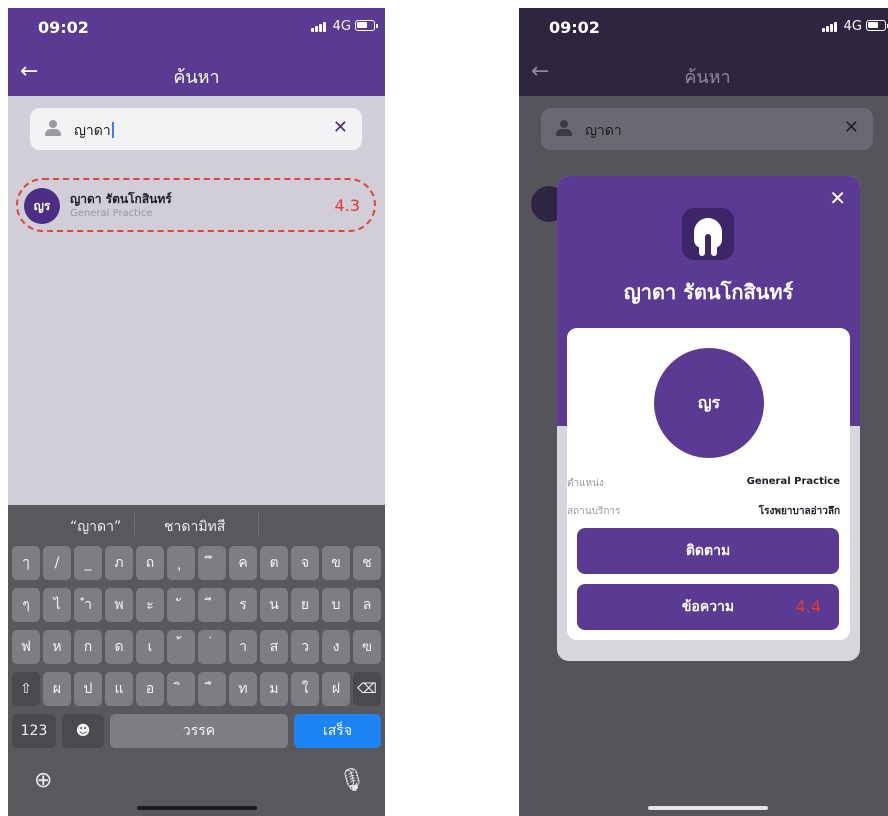 The width and height of the screenshot is (888, 816). I want to click on emoji-key: ☻, so click(83, 731).